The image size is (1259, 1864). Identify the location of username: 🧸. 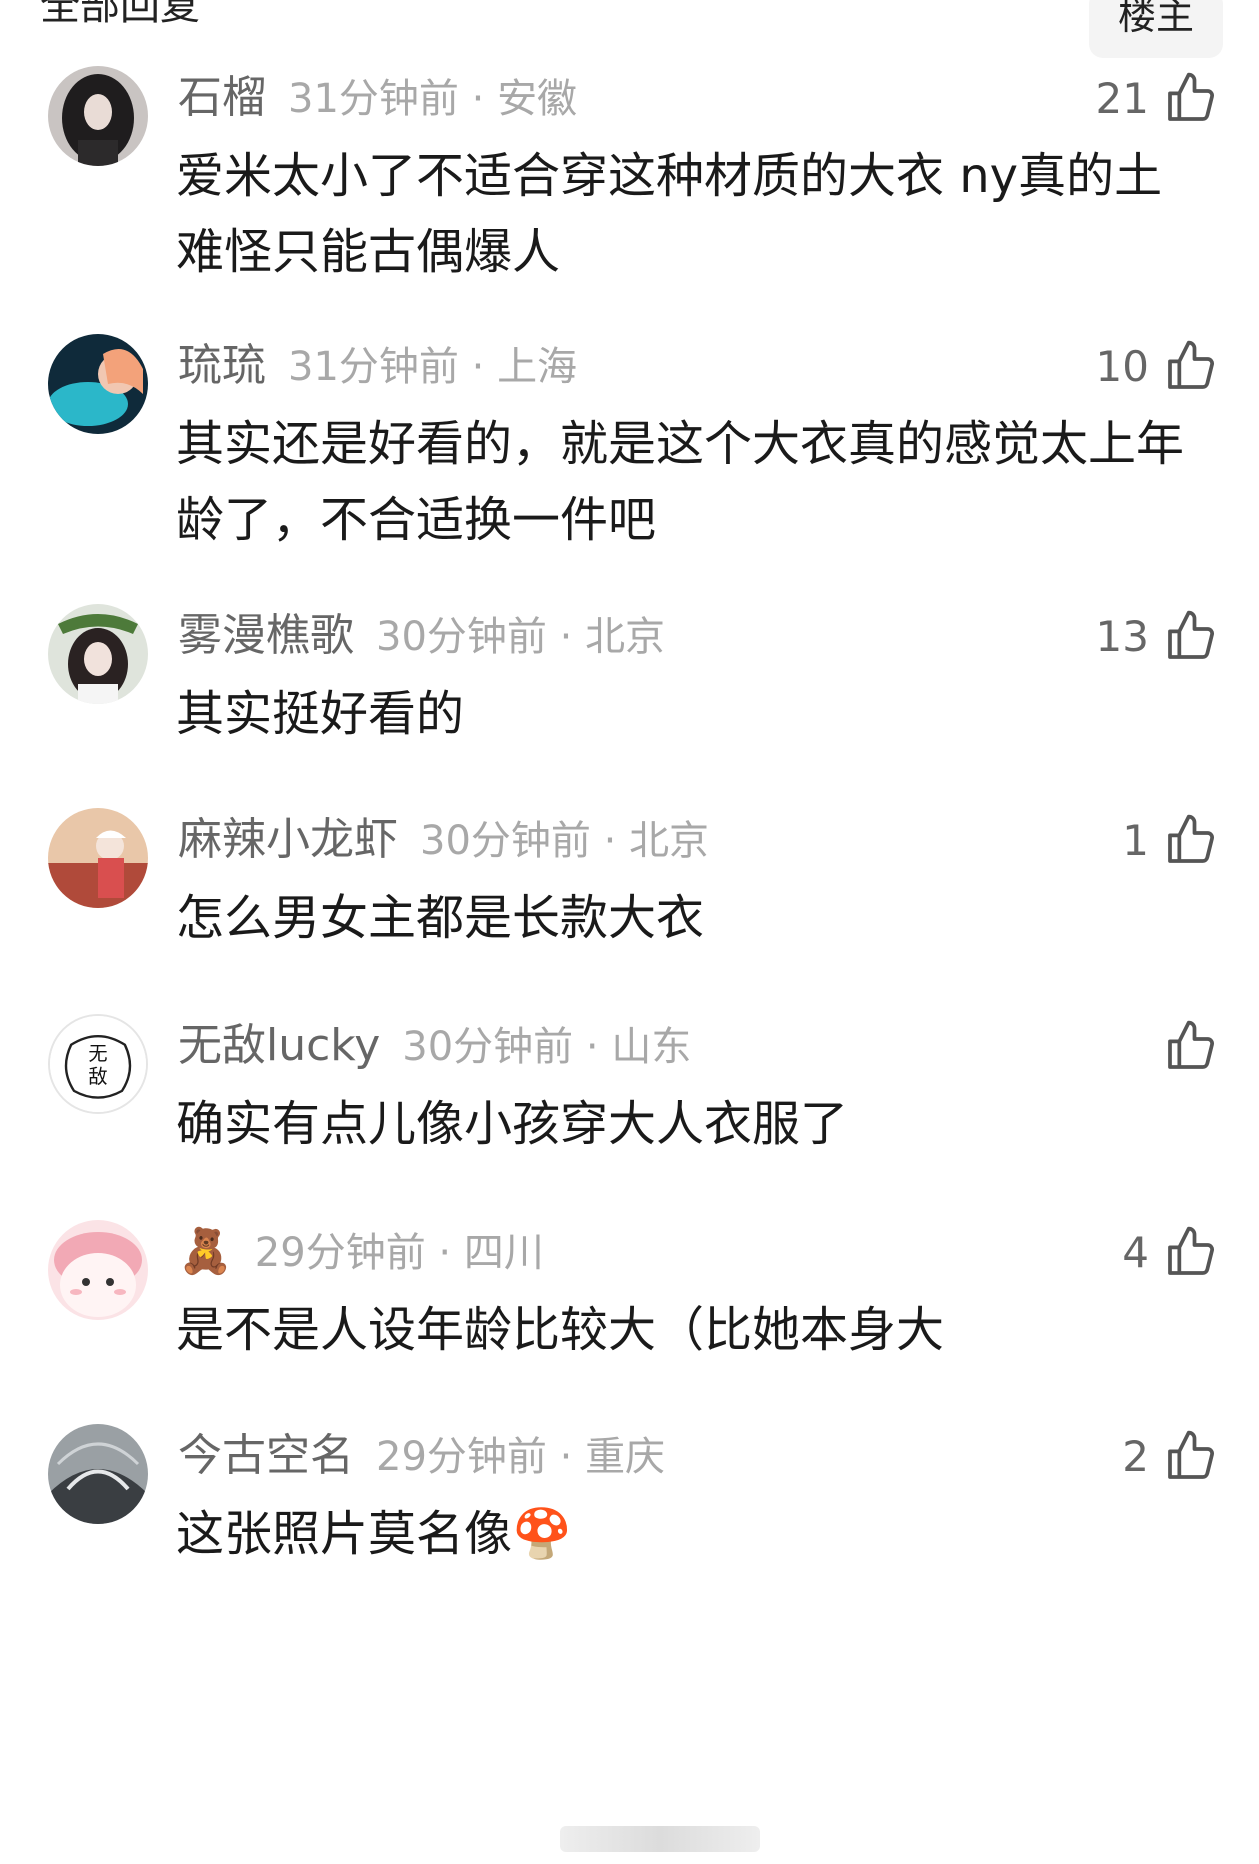
(205, 1251).